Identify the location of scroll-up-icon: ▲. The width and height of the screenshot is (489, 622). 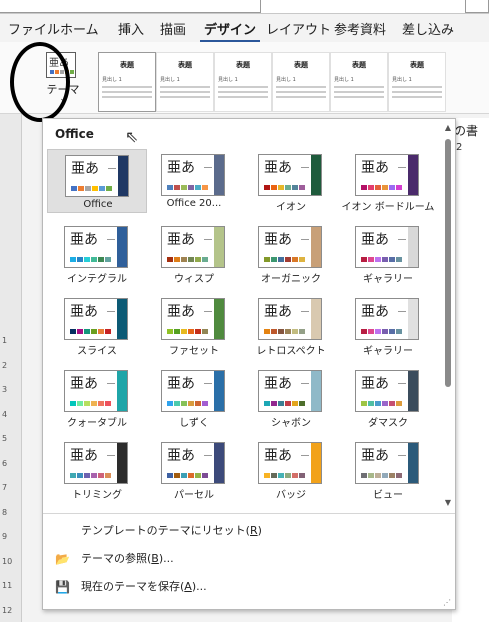
(448, 127).